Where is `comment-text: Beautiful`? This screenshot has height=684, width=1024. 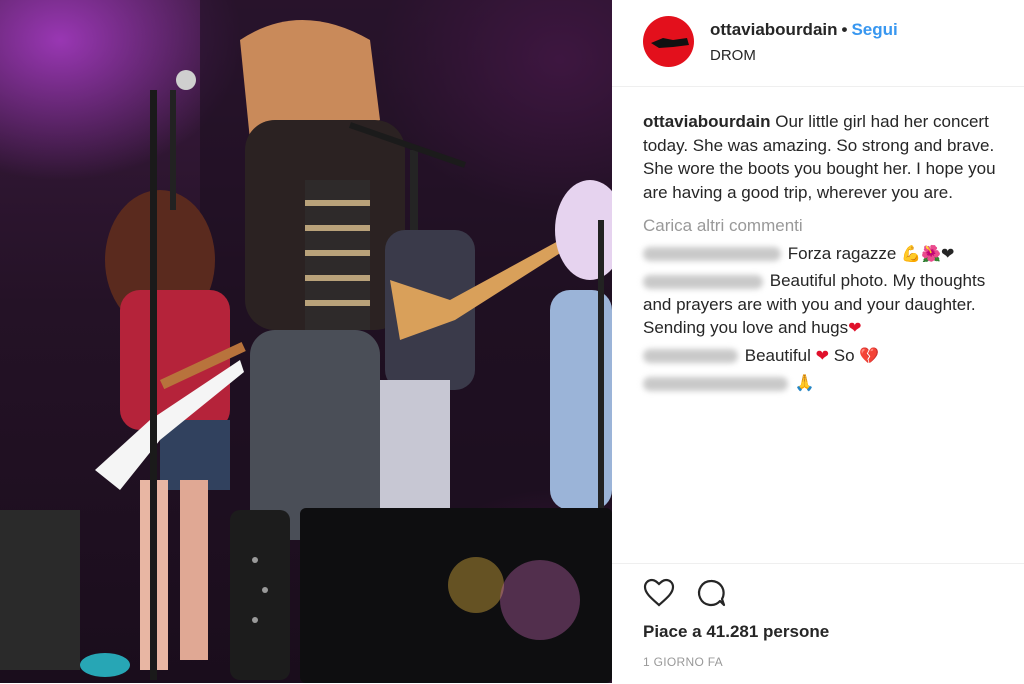
comment-text: Beautiful is located at coordinates (780, 355).